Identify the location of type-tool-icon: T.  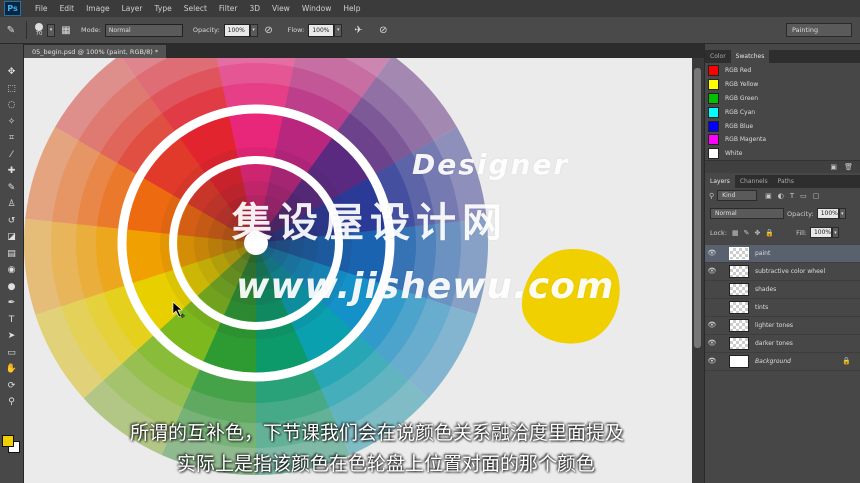
(12, 320).